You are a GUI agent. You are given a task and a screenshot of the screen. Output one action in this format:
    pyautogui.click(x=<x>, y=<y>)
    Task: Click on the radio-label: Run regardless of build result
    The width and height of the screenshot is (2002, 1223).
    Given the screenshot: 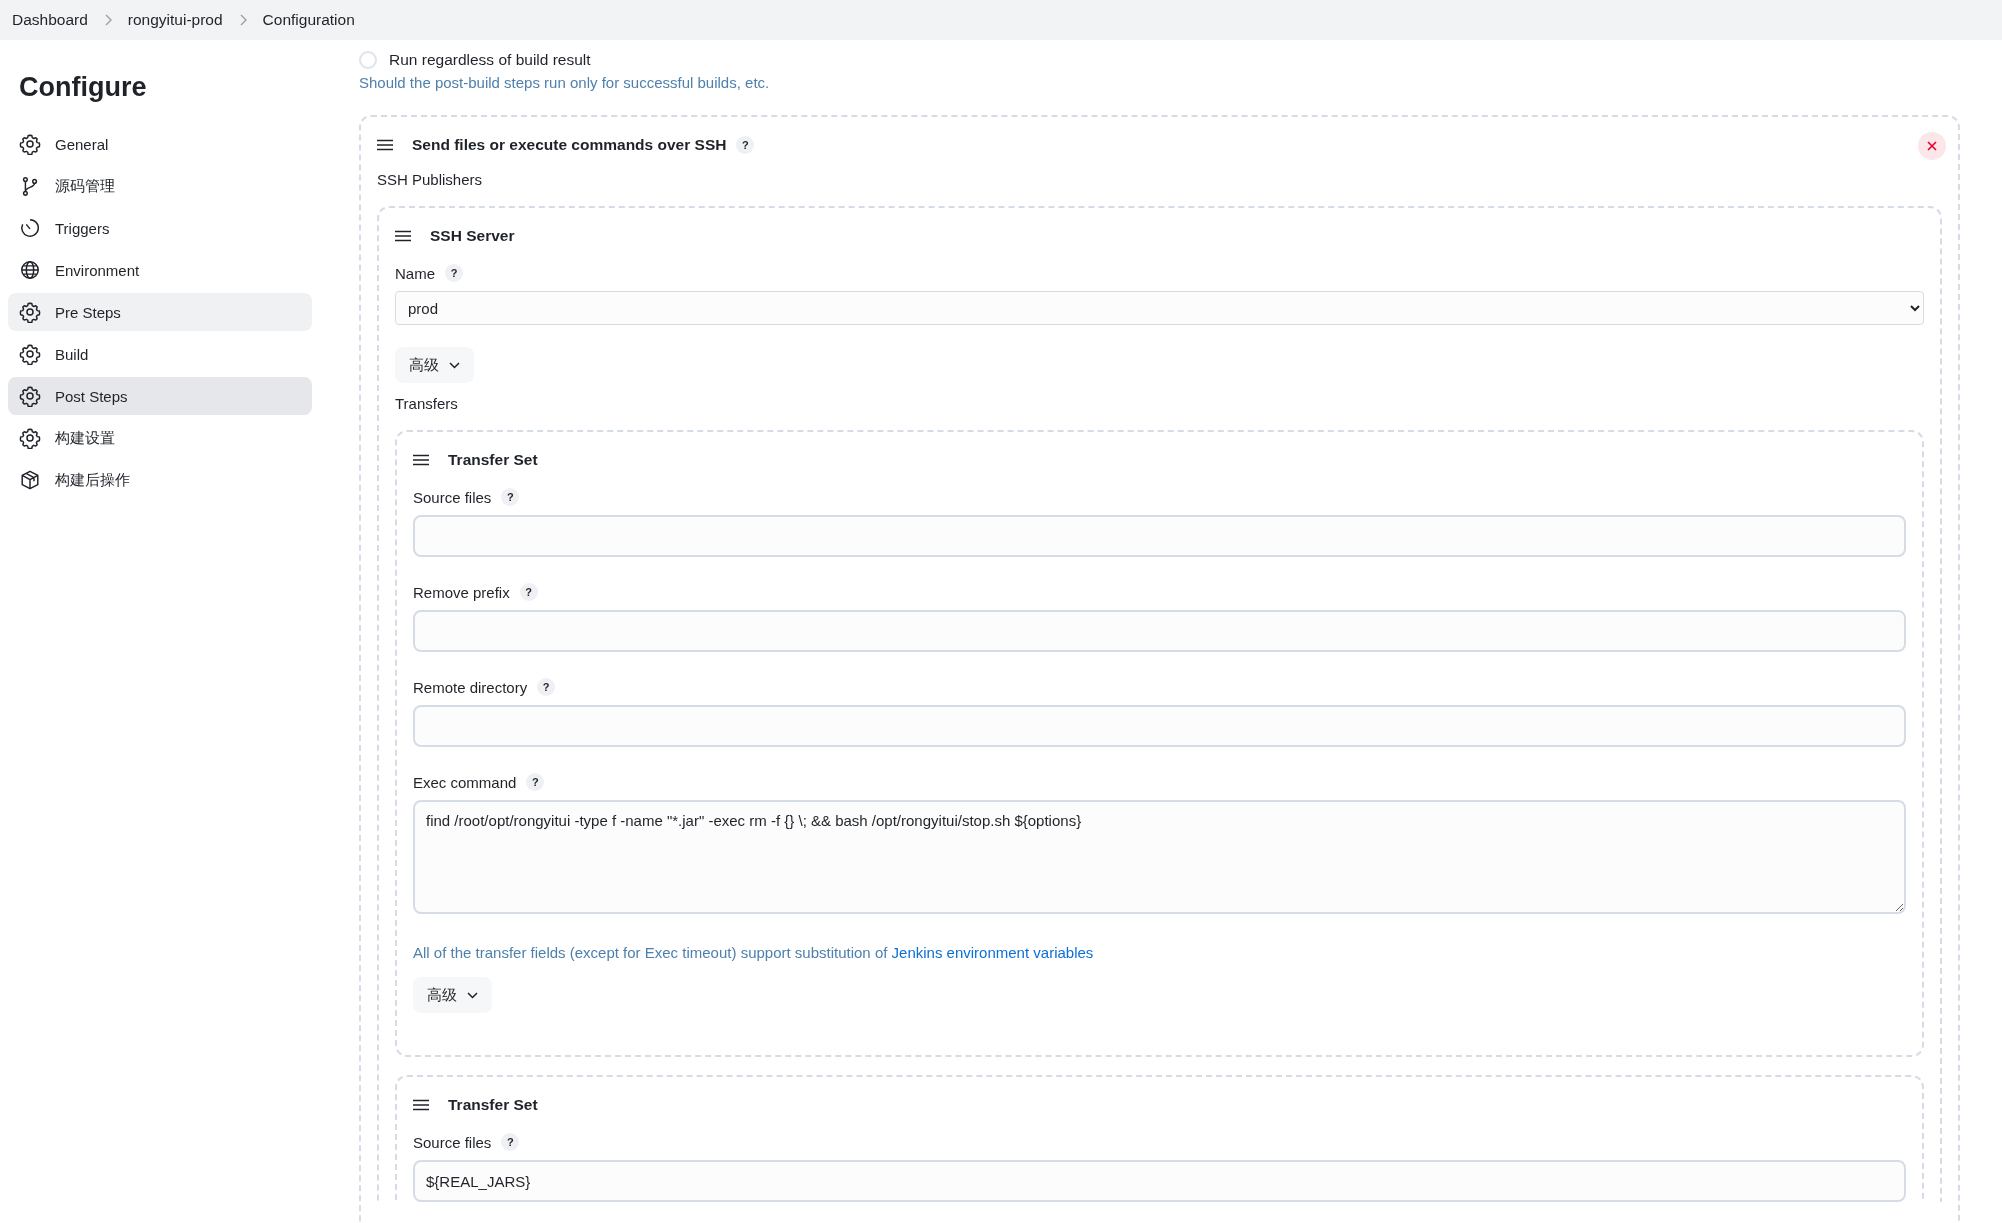 What is the action you would take?
    pyautogui.click(x=490, y=60)
    